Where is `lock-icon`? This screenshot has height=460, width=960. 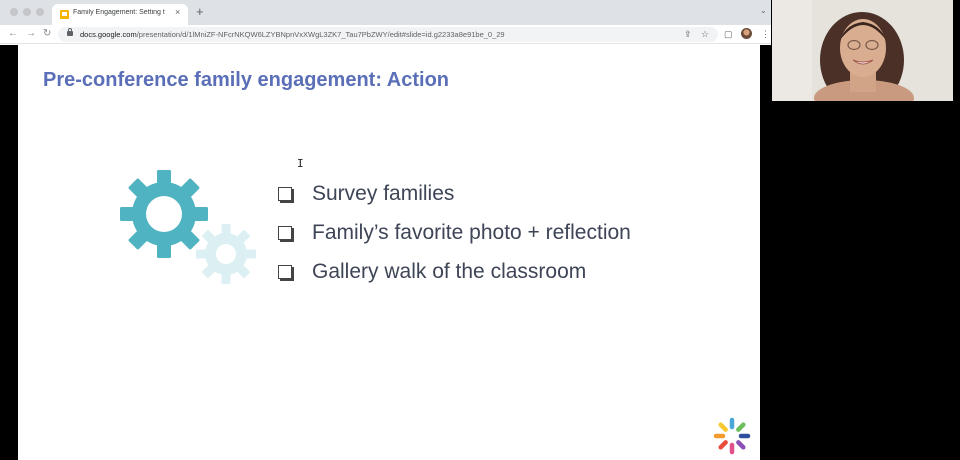
lock-icon is located at coordinates (70, 32).